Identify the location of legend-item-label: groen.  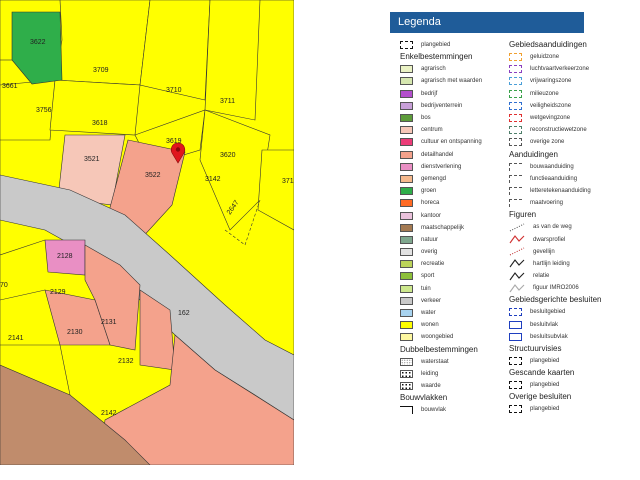
(429, 191).